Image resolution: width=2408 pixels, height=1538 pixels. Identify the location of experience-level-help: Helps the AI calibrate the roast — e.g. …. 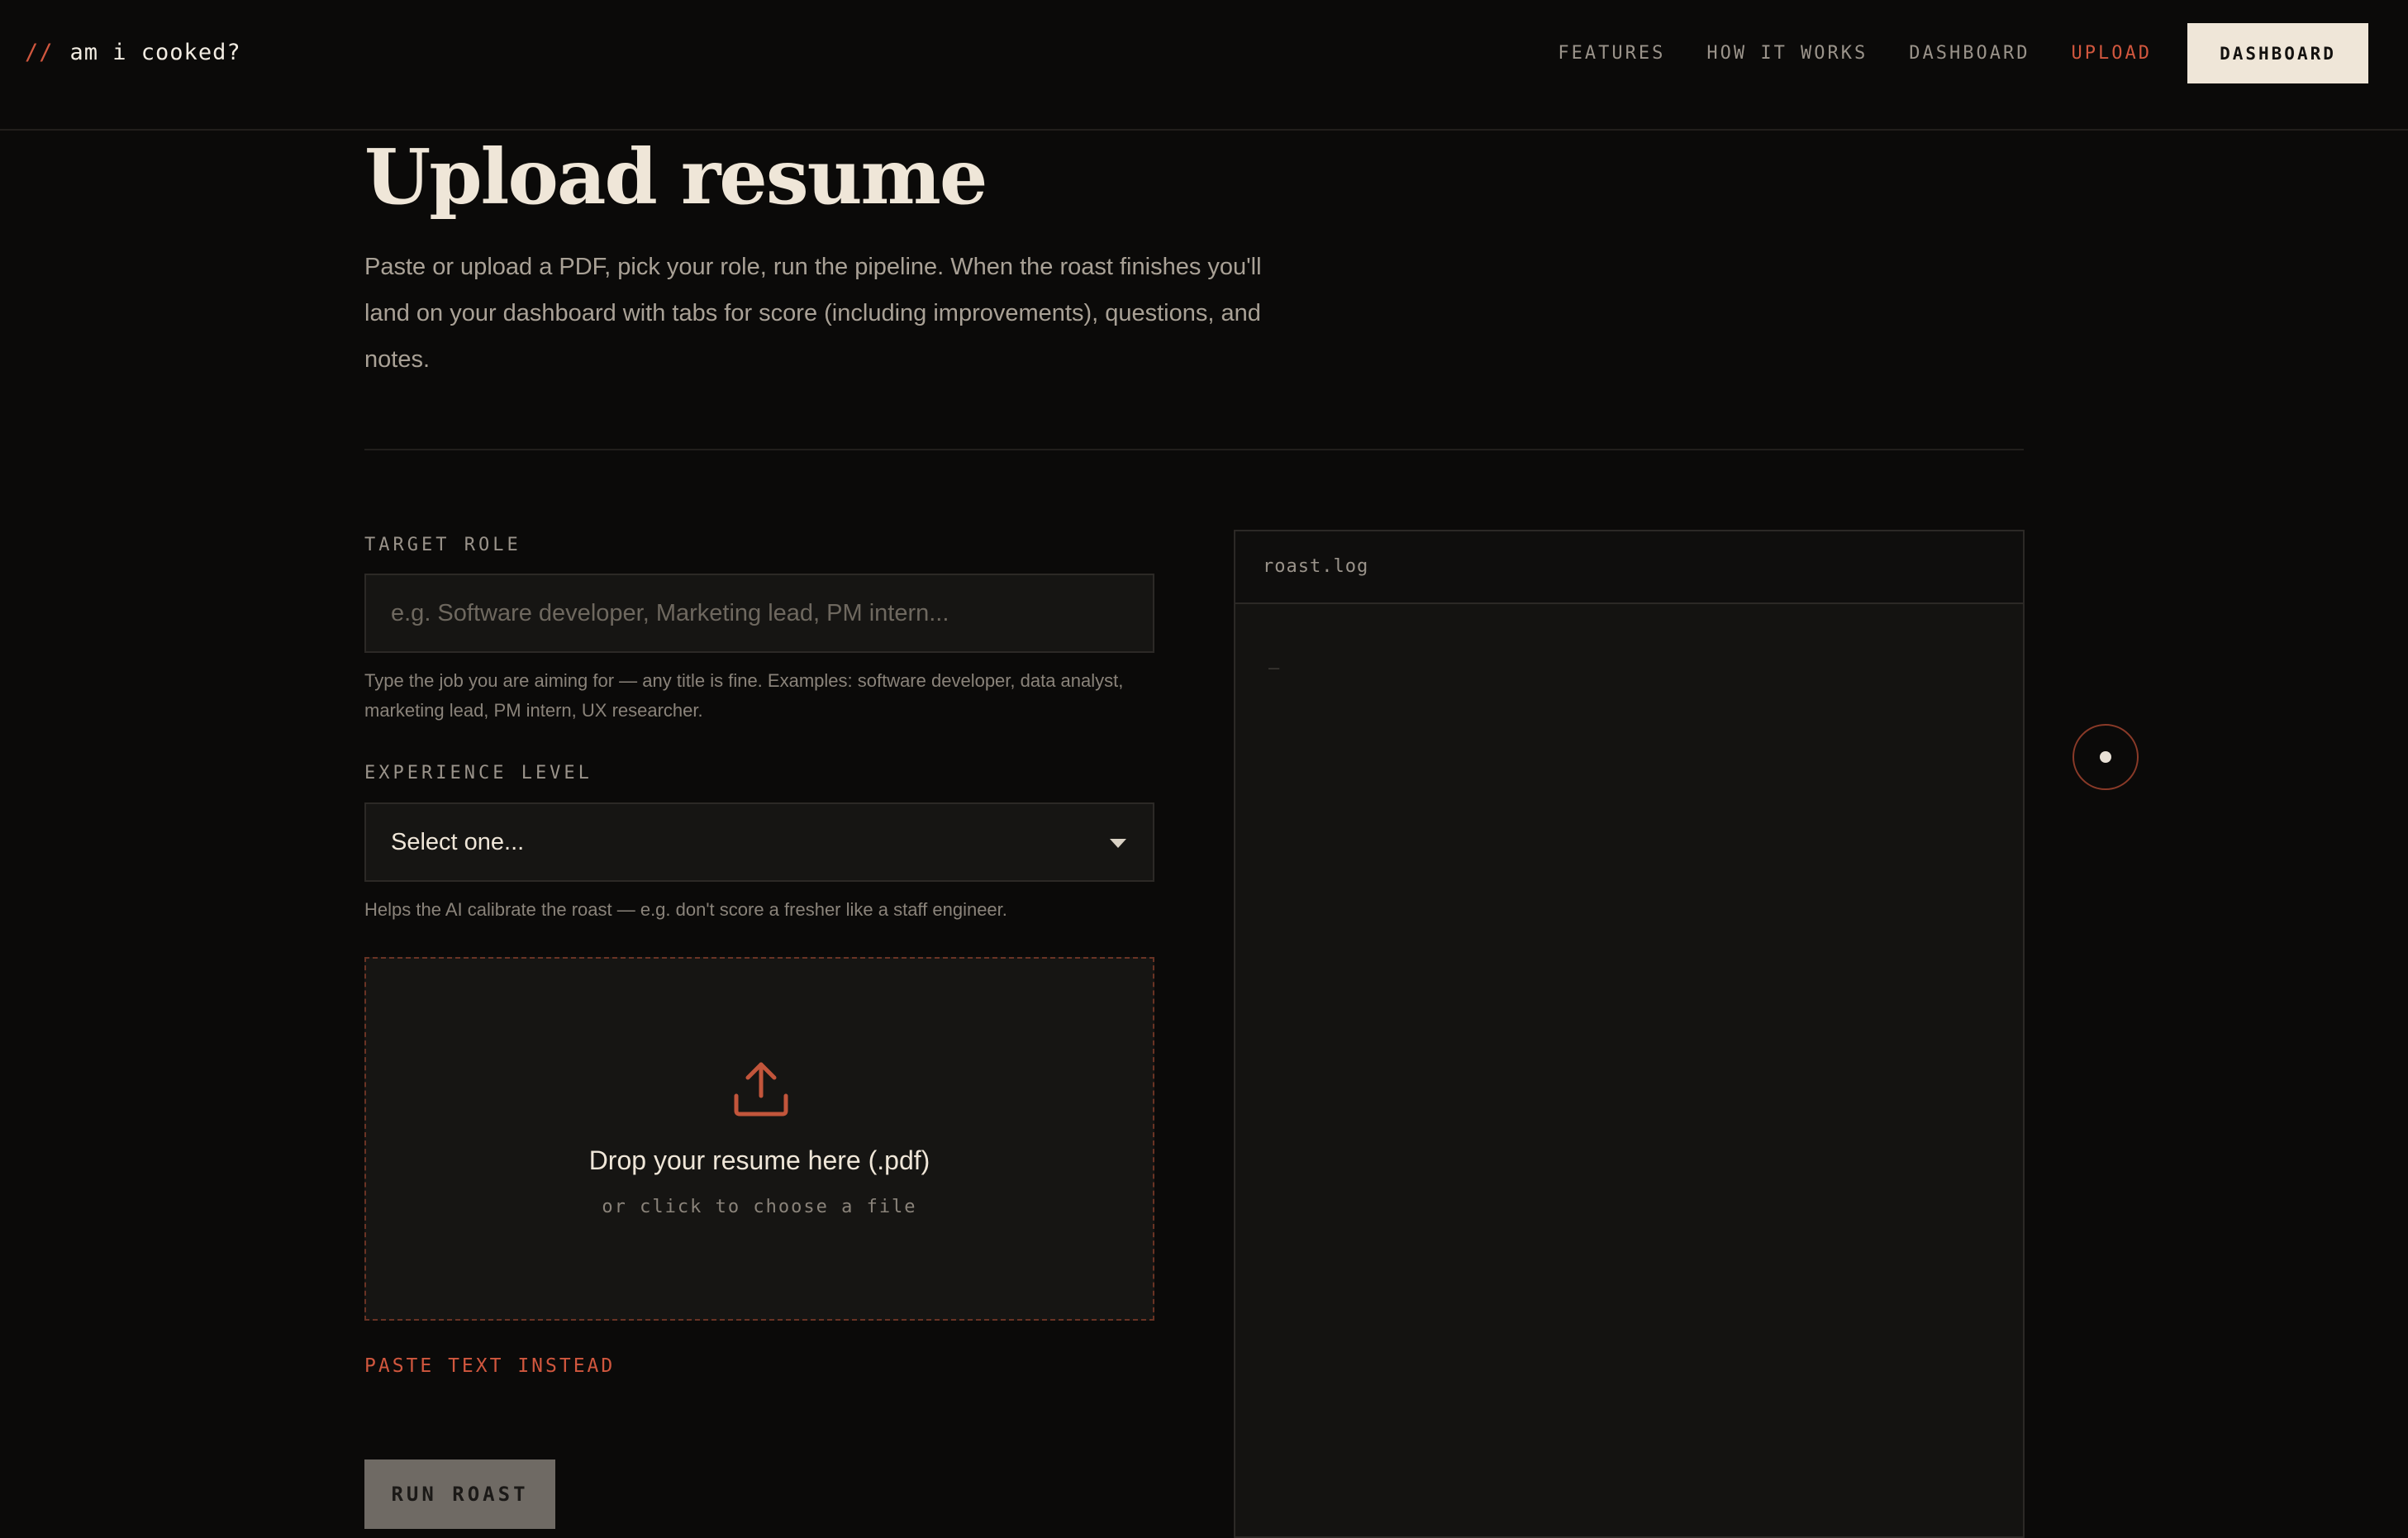
(685, 910).